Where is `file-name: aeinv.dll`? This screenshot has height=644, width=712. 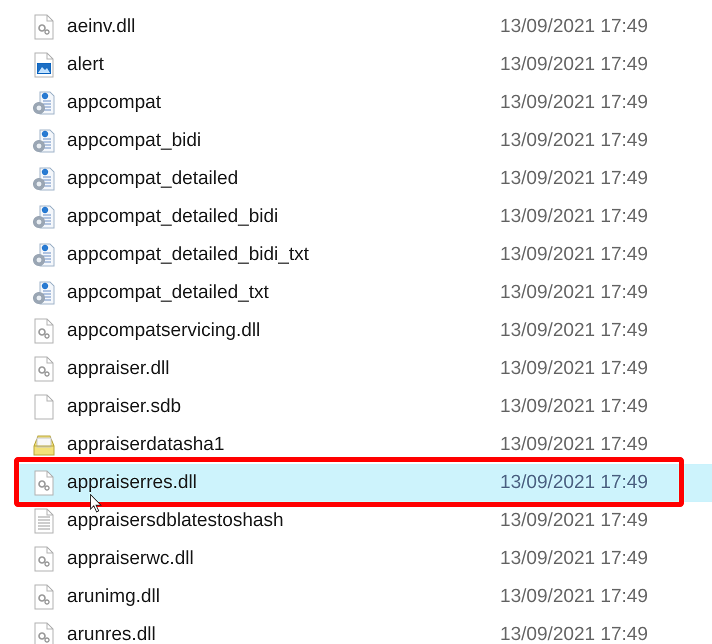 file-name: aeinv.dll is located at coordinates (101, 26).